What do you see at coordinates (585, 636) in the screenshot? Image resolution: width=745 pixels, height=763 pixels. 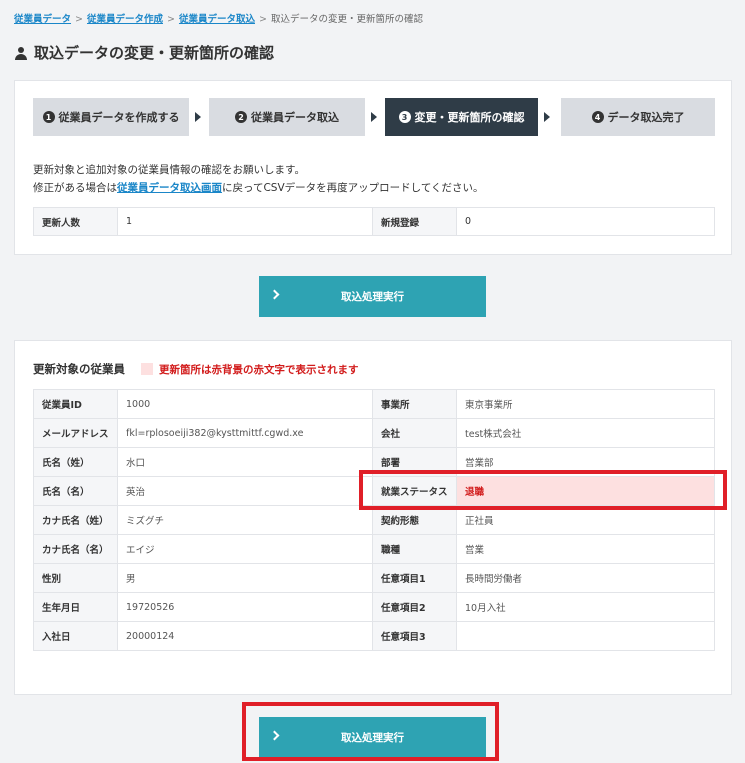 I see `field-value` at bounding box center [585, 636].